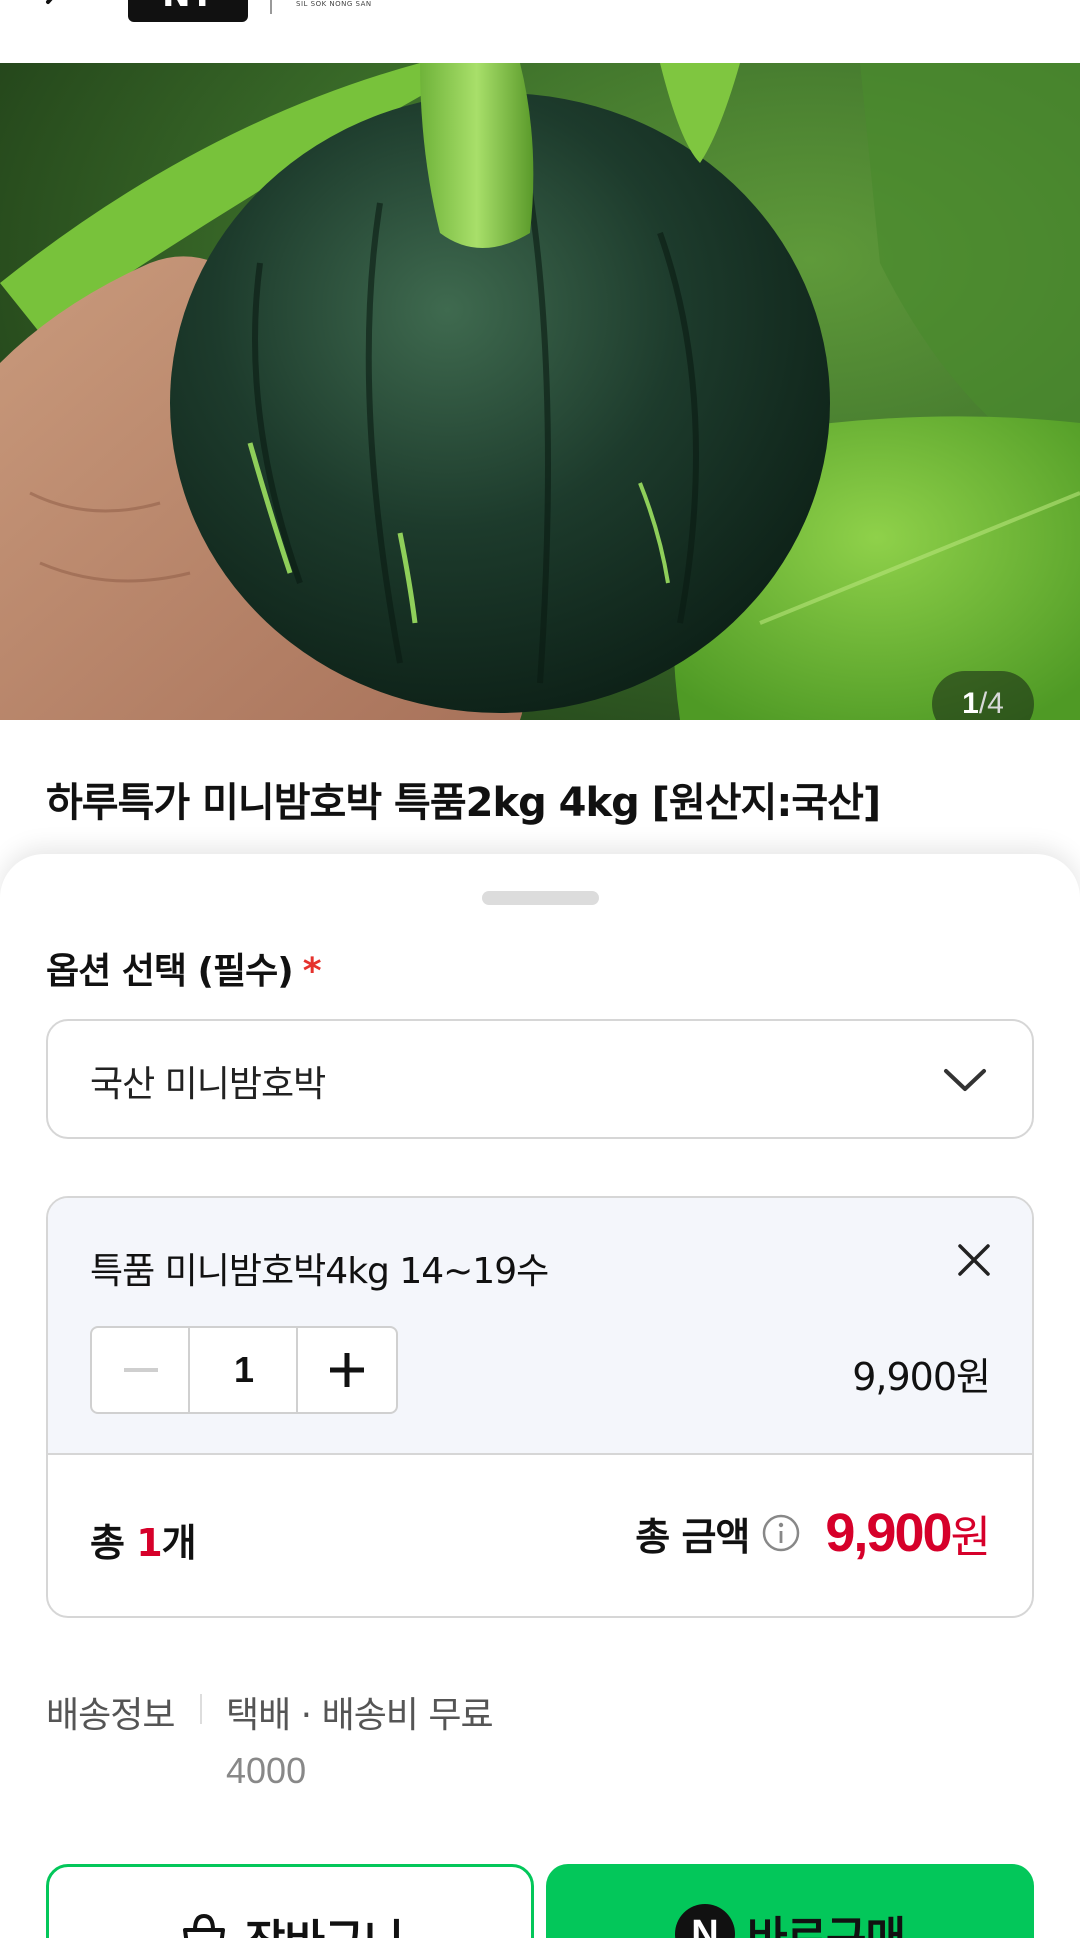 The width and height of the screenshot is (1080, 1938). Describe the element at coordinates (179, 1543) in the screenshot. I see `total-count-suffix: 개` at that location.